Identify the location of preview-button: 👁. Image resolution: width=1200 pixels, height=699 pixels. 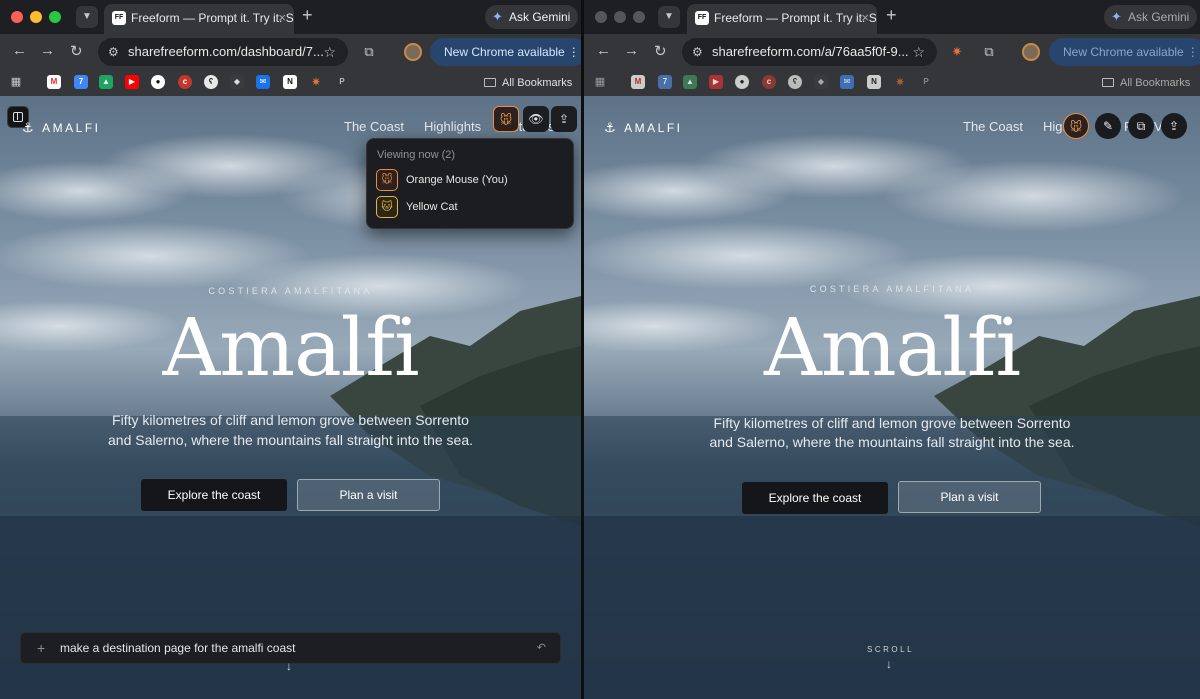
(536, 119).